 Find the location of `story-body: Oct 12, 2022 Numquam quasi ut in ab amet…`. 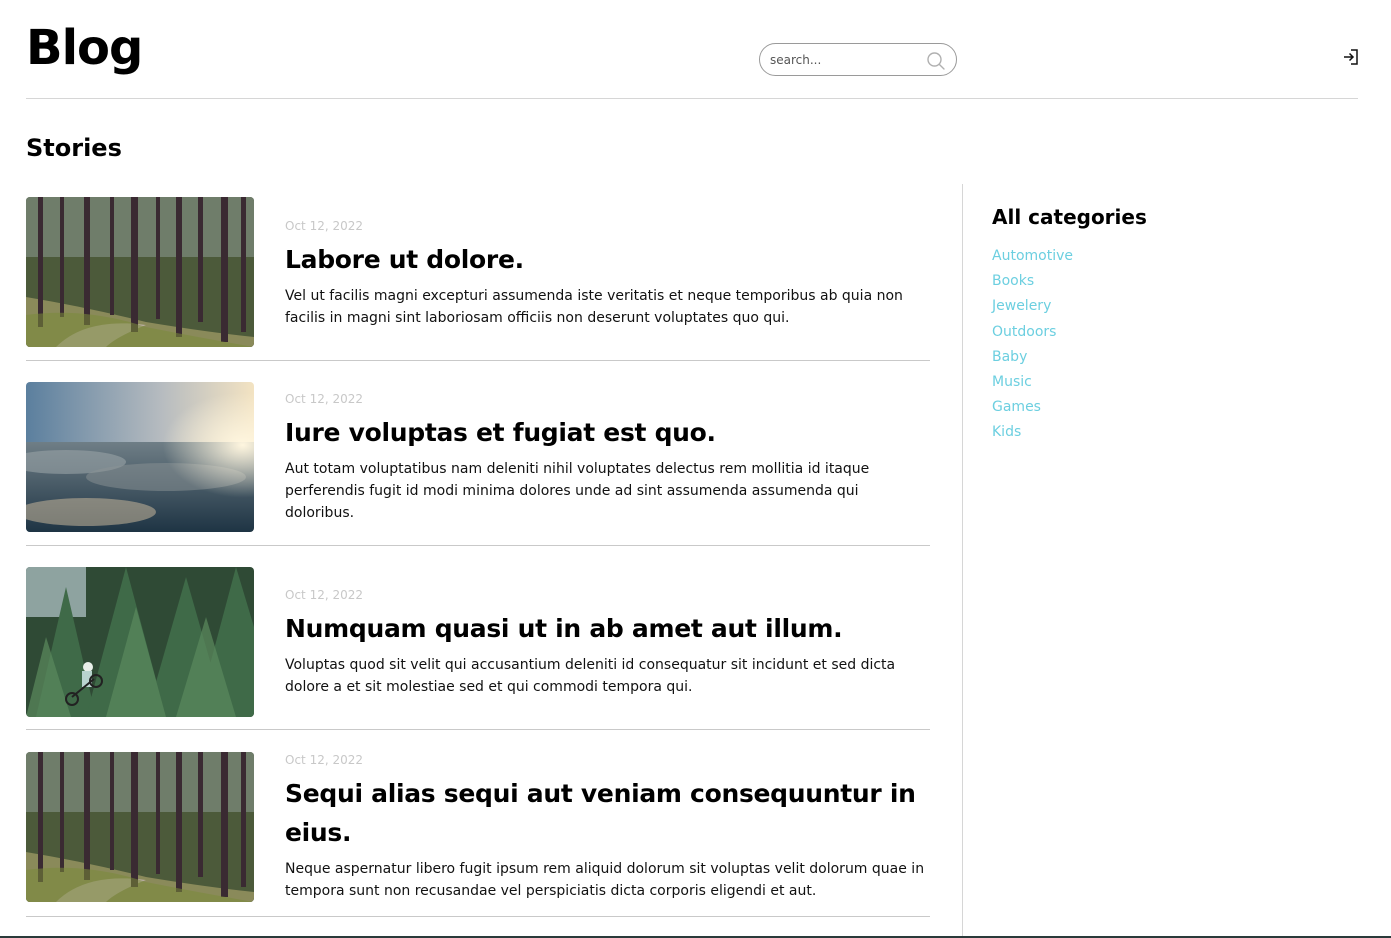

story-body: Oct 12, 2022 Numquam quasi ut in ab amet… is located at coordinates (607, 642).